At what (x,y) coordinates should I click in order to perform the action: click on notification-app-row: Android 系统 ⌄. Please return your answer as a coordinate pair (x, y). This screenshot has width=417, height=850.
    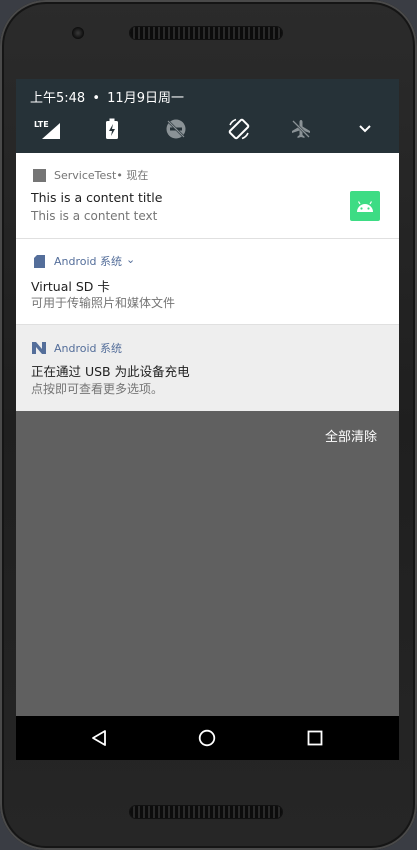
    Looking at the image, I should click on (83, 261).